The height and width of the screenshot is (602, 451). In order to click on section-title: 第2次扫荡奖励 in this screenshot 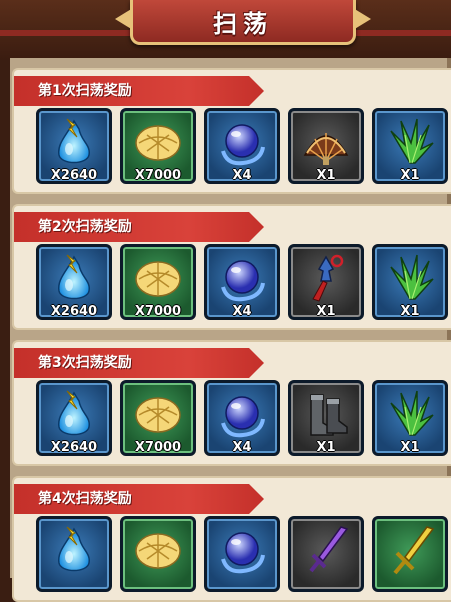, I will do `click(85, 227)`.